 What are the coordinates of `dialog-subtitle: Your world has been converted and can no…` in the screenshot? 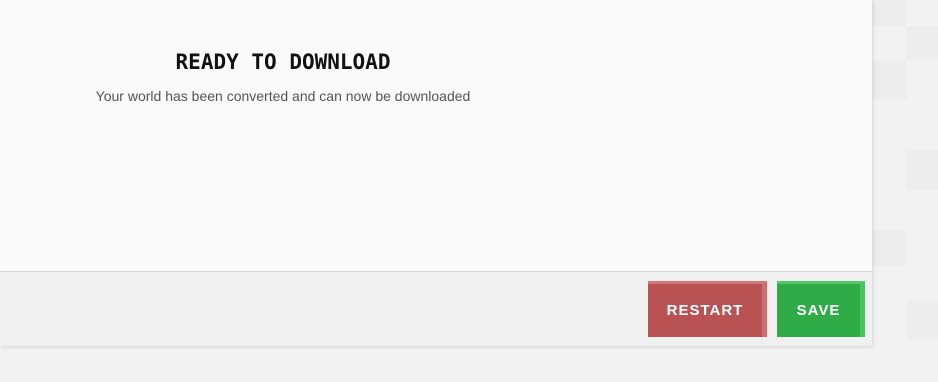 It's located at (283, 96).